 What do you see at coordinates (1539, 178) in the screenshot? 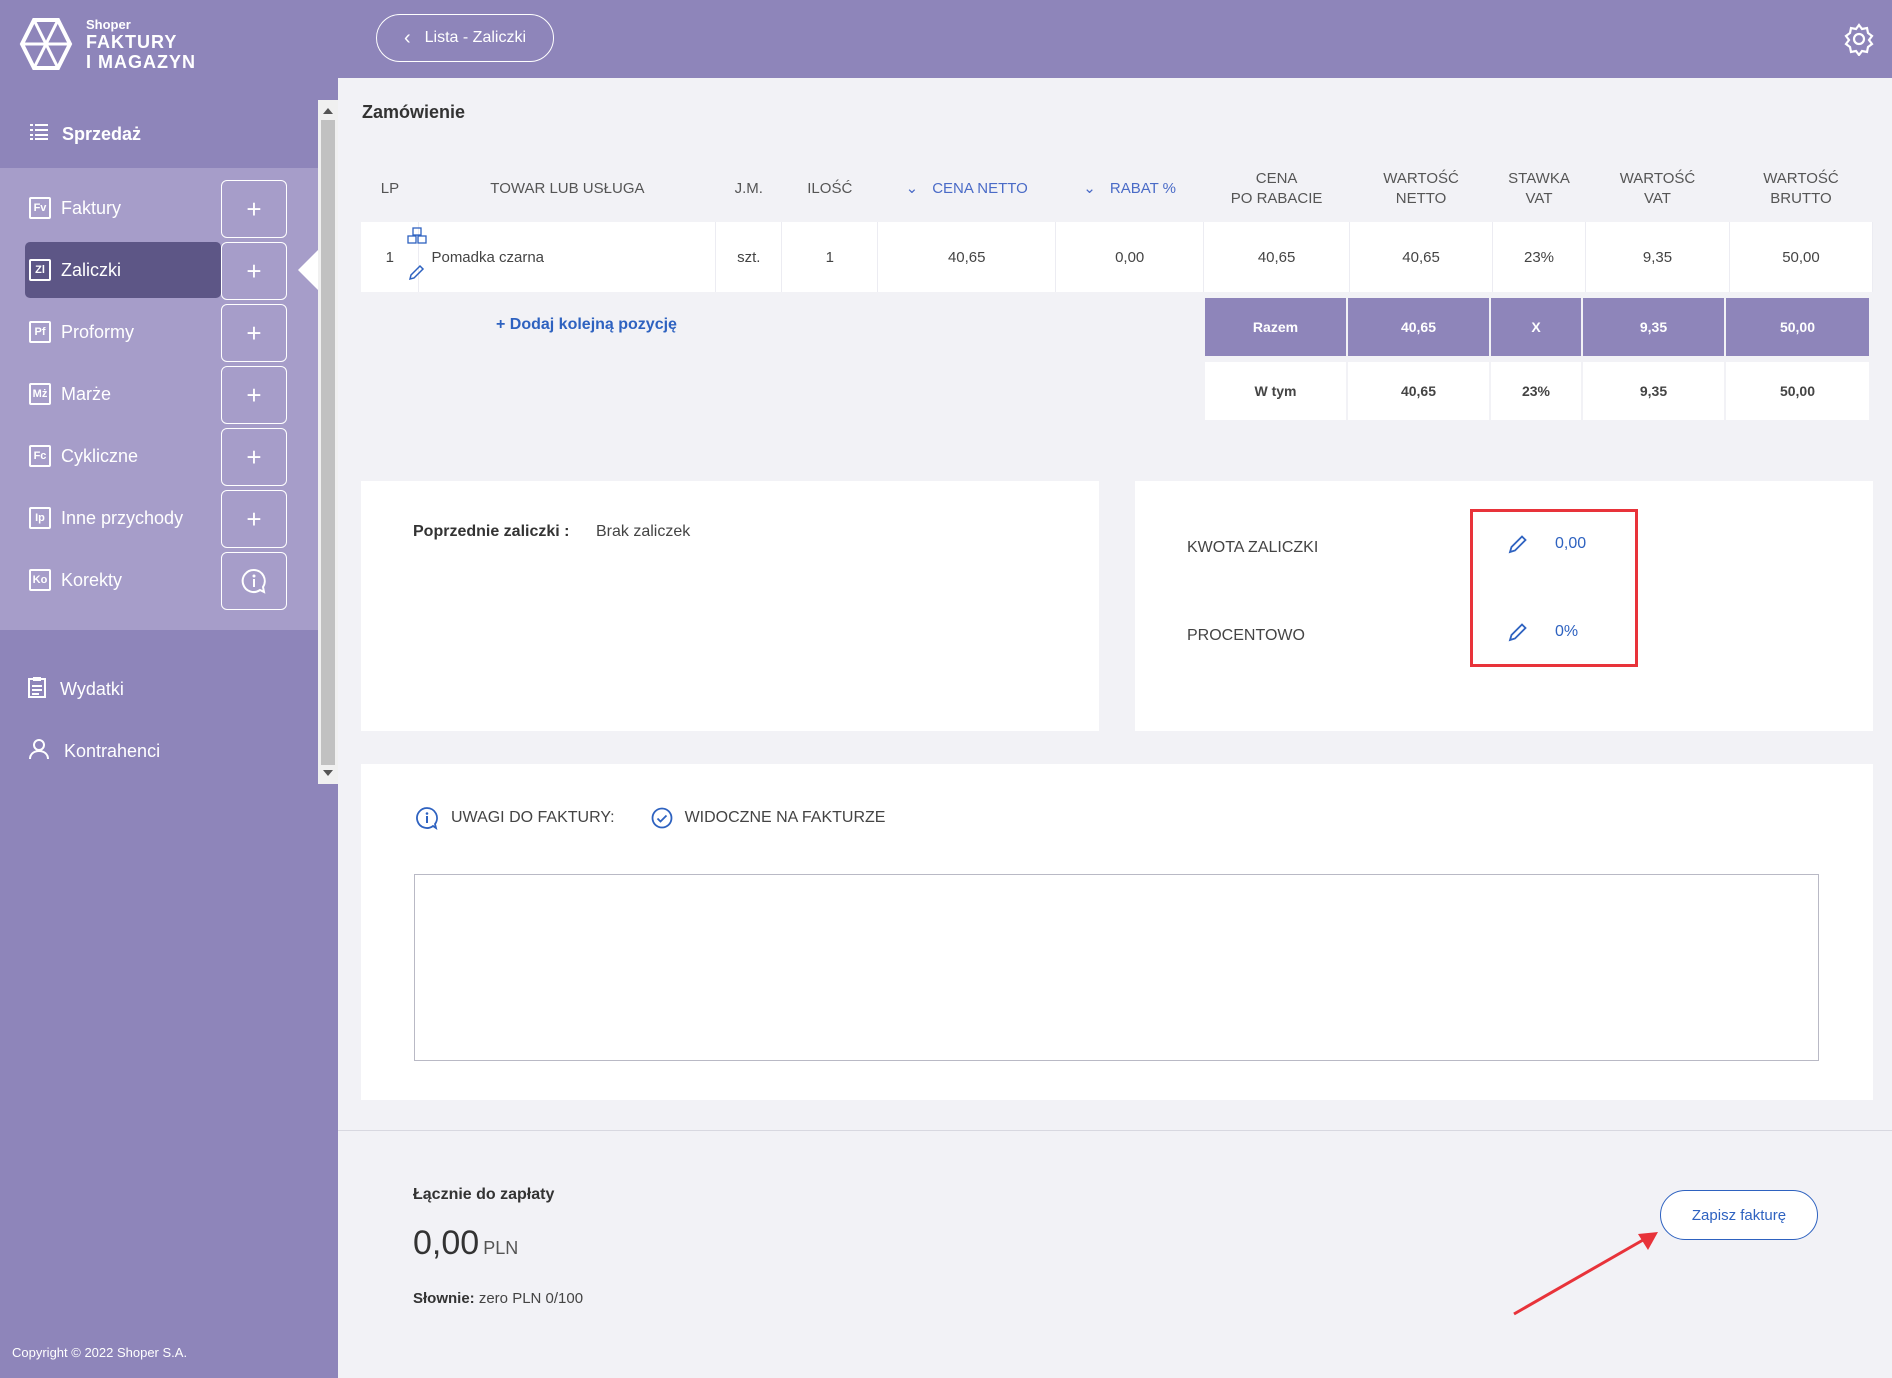
I see `header-line: STAWKA` at bounding box center [1539, 178].